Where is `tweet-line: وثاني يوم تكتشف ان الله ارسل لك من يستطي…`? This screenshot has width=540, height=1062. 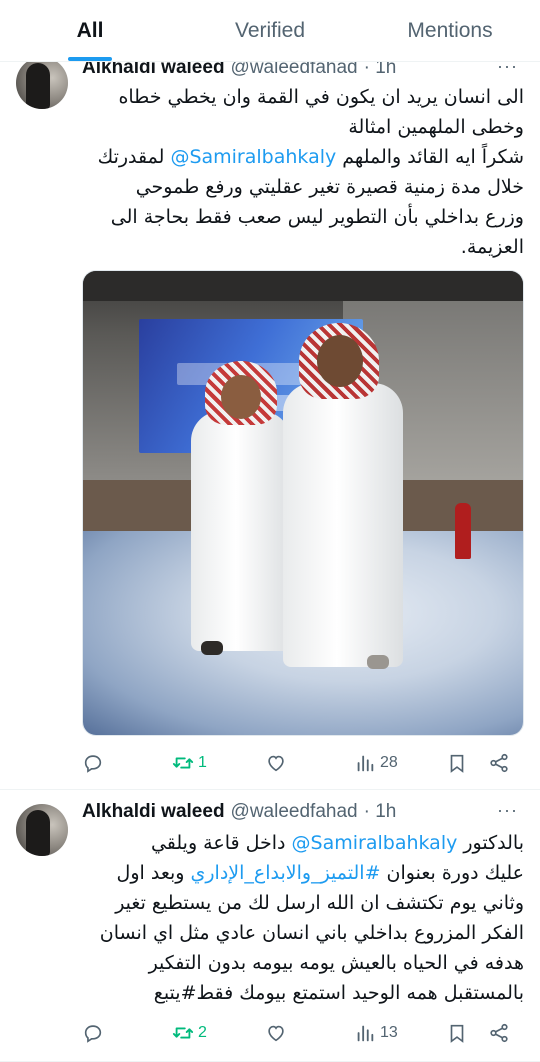 tweet-line: وثاني يوم تكتشف ان الله ارسل لك من يستطي… is located at coordinates (319, 903).